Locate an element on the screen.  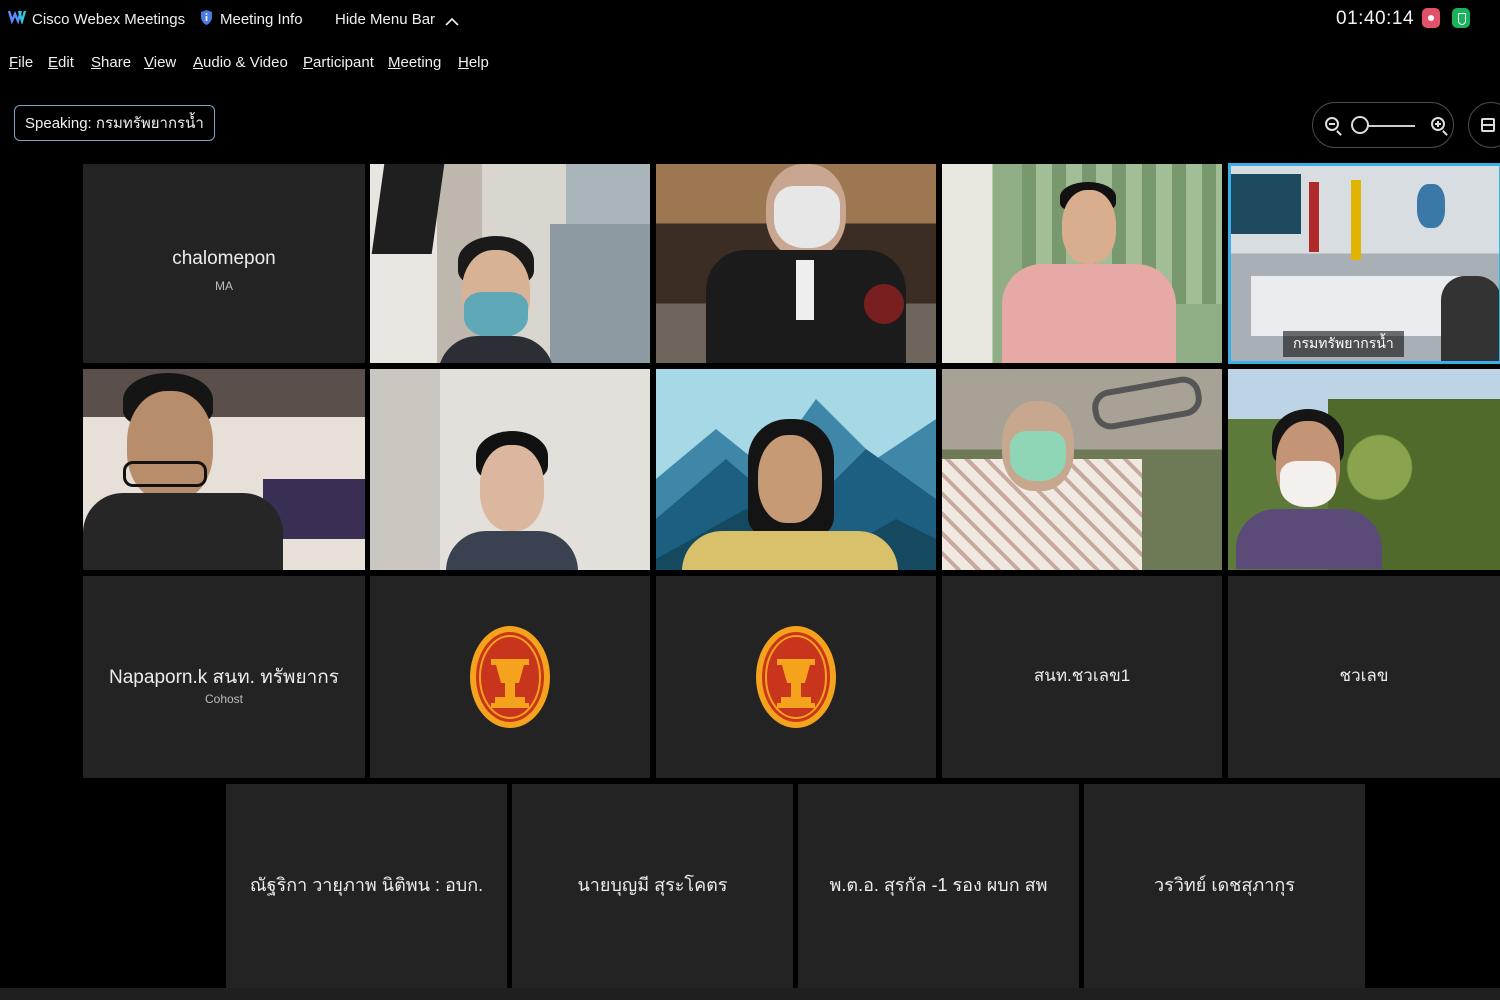
menu-share: Share is located at coordinates (111, 62).